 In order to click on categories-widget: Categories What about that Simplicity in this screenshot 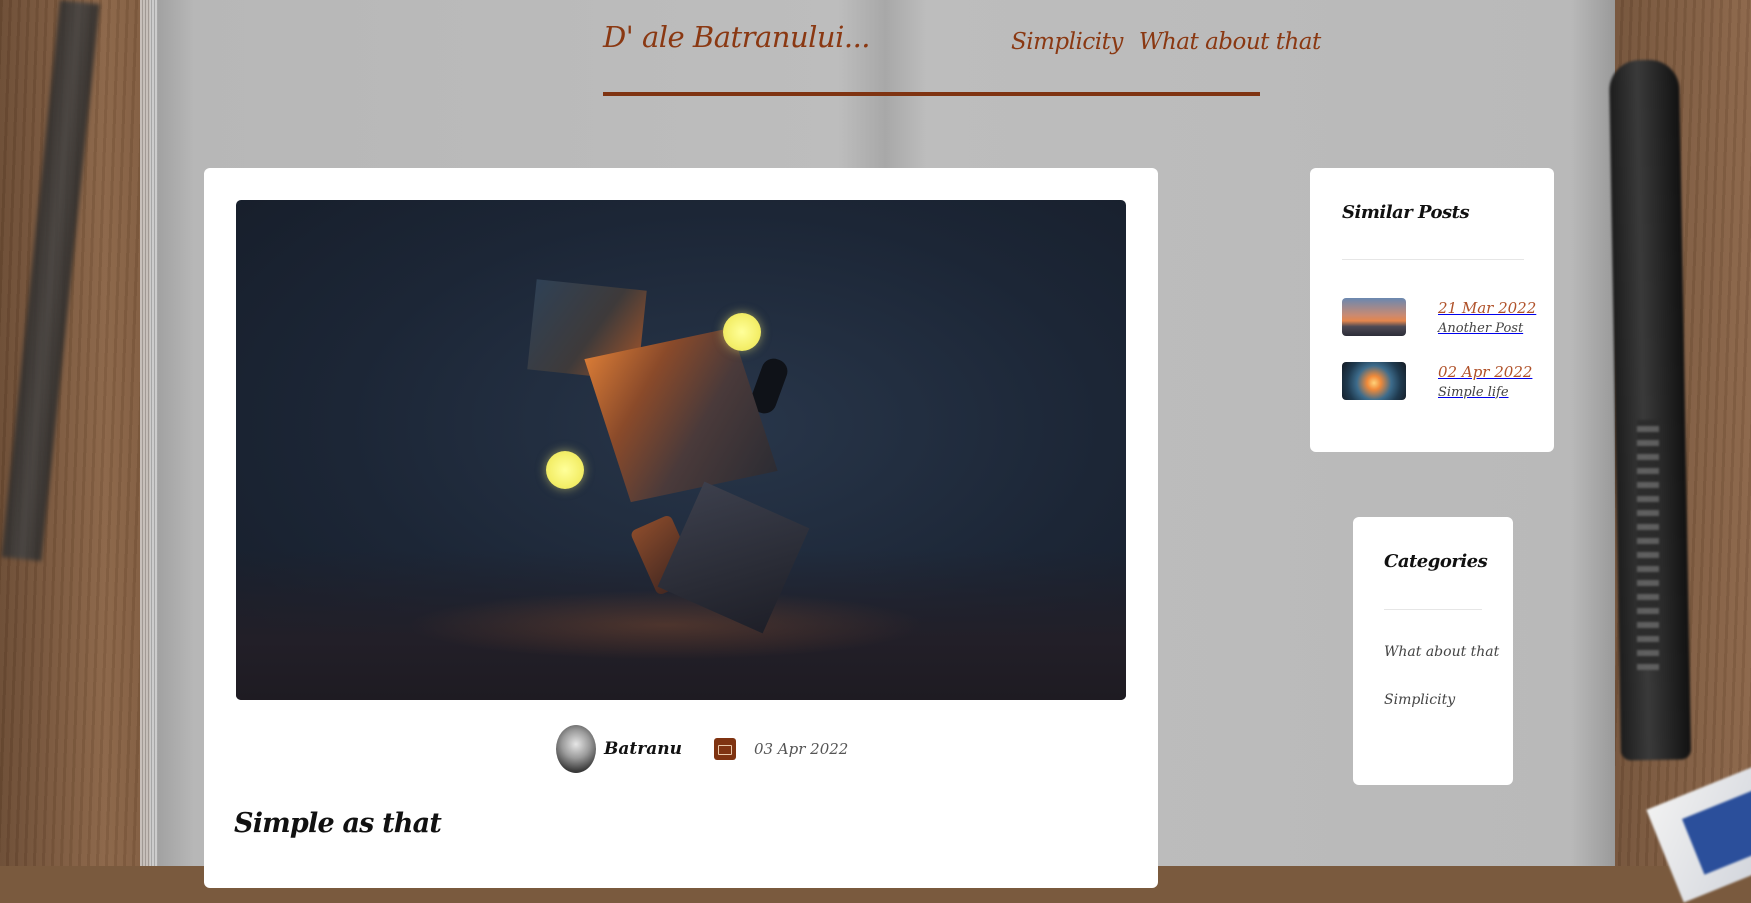, I will do `click(1433, 651)`.